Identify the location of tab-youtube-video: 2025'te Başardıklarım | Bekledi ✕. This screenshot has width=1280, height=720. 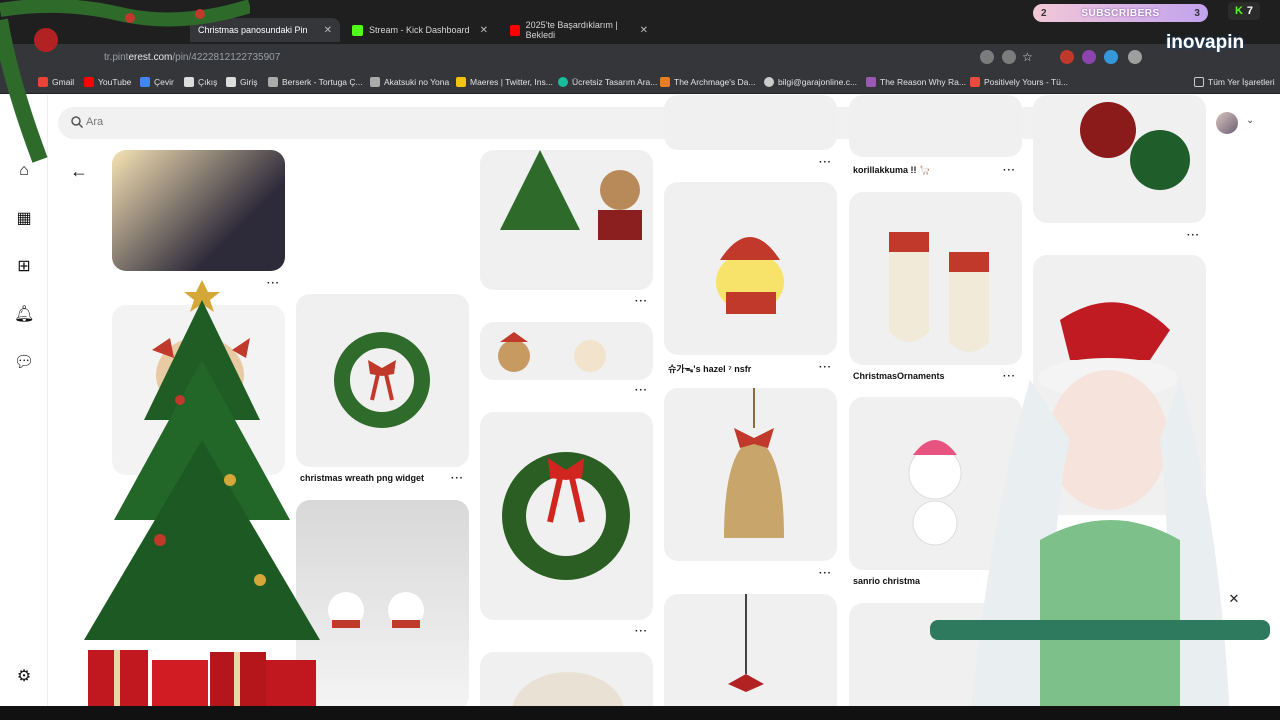
(579, 30).